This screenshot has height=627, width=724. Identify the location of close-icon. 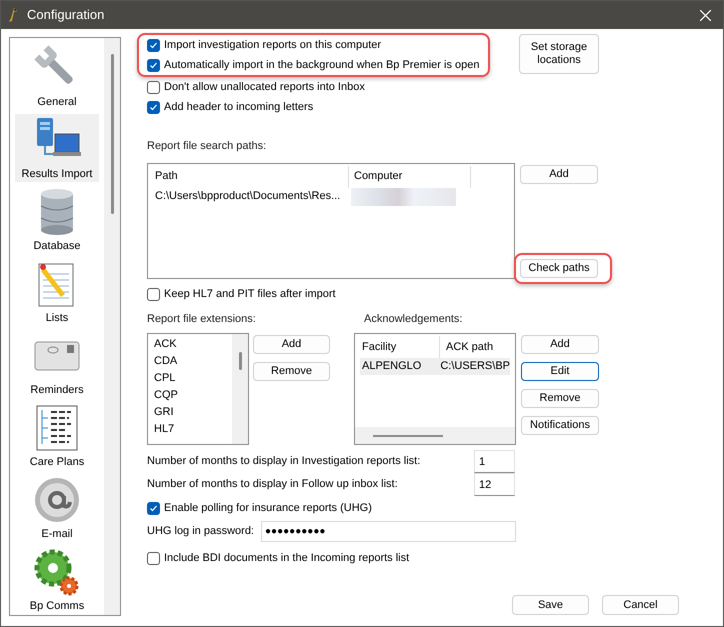
(705, 15).